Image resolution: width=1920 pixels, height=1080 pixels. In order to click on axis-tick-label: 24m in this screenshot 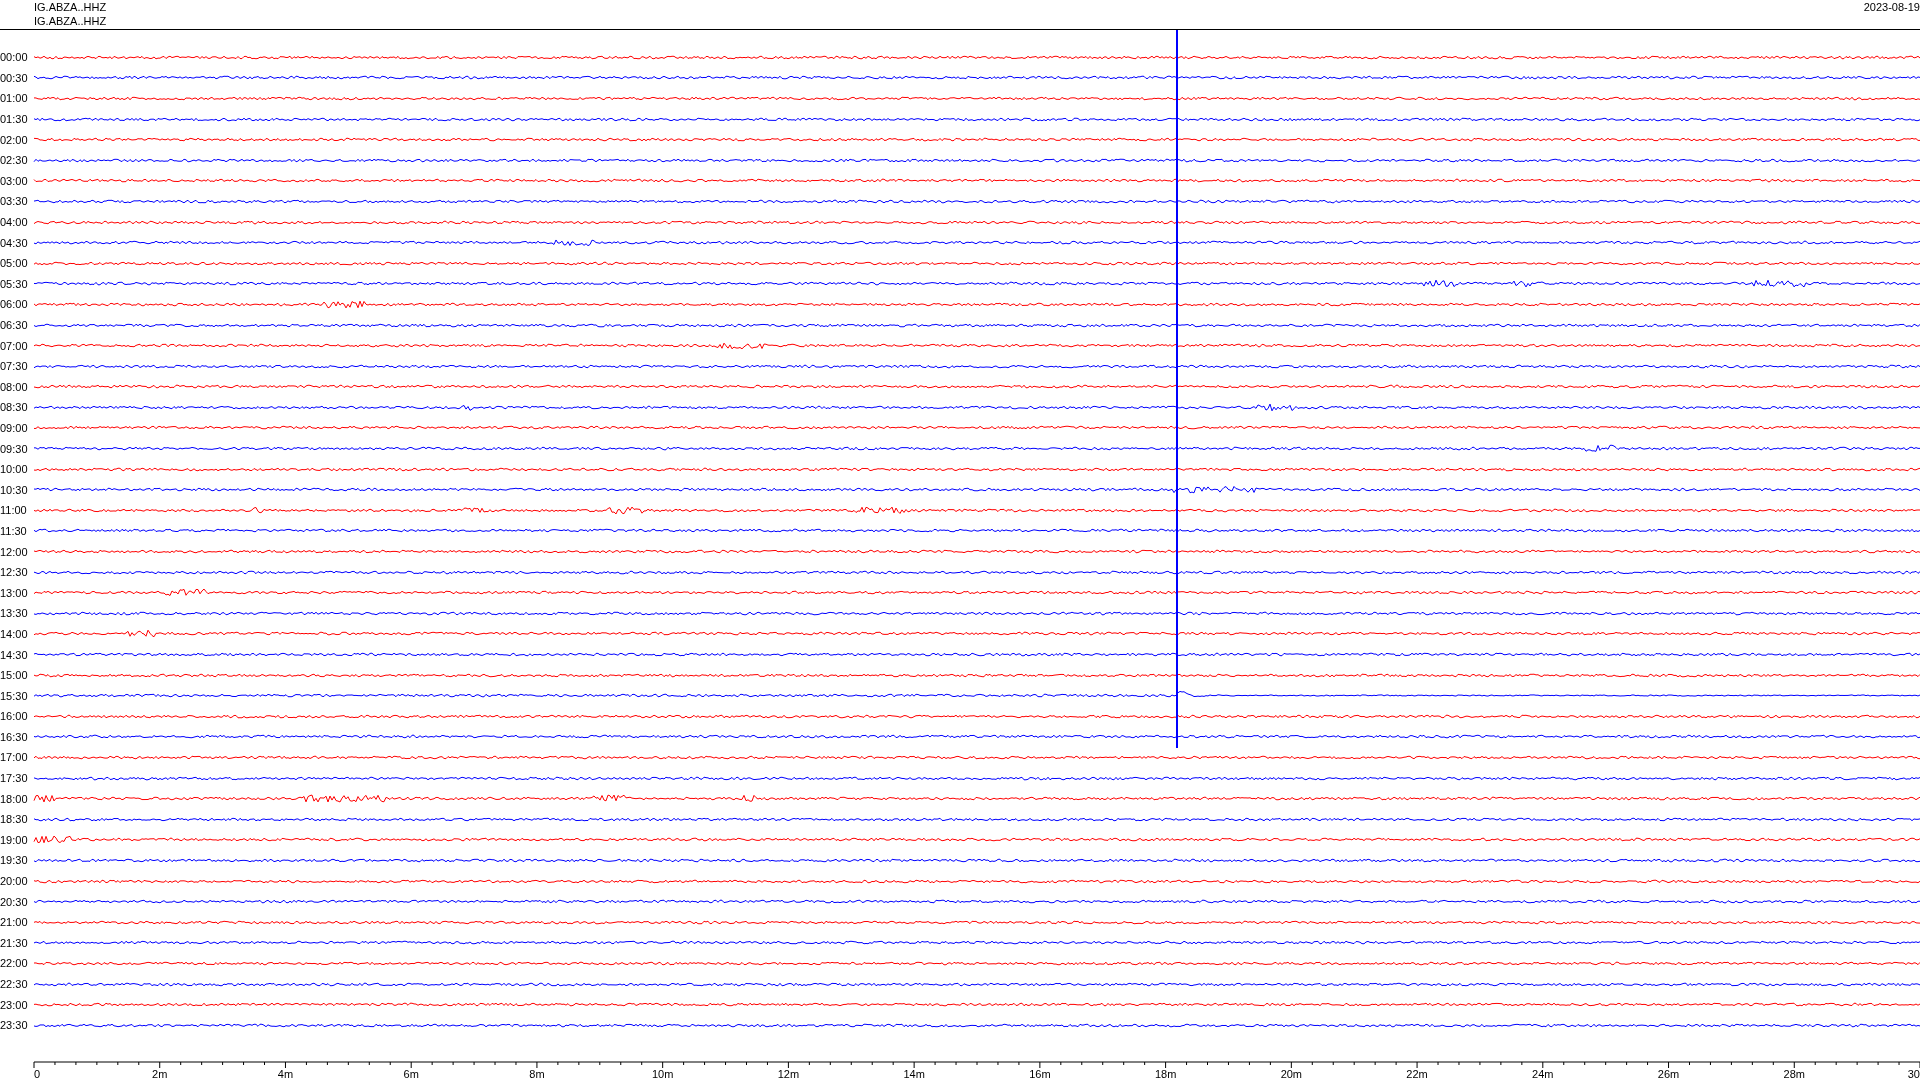, I will do `click(1543, 1074)`.